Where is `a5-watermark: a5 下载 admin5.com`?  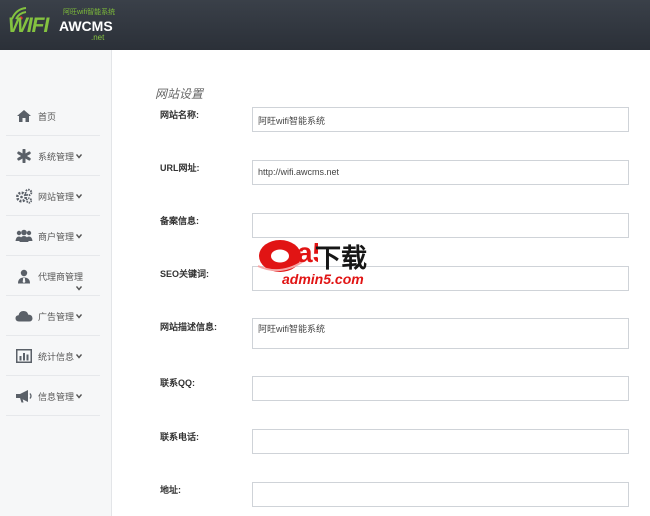 a5-watermark: a5 下载 admin5.com is located at coordinates (326, 261).